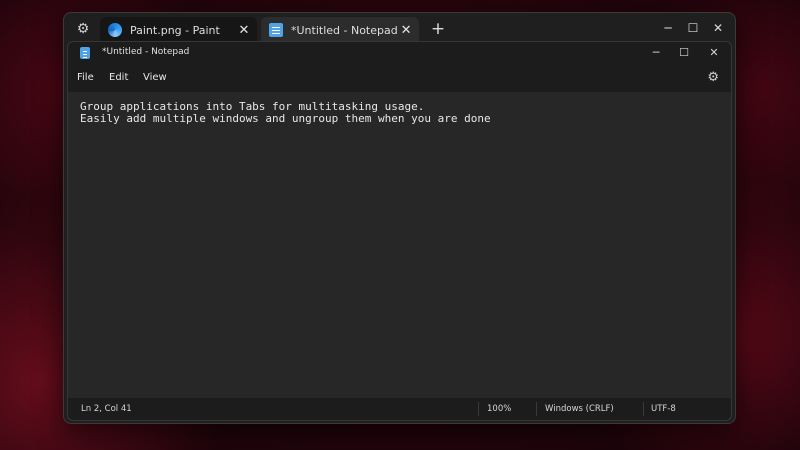 The image size is (800, 450). What do you see at coordinates (399, 409) in the screenshot?
I see `status-bar: Ln 2, Col 41 100% Windows (CRLF) UTF-8` at bounding box center [399, 409].